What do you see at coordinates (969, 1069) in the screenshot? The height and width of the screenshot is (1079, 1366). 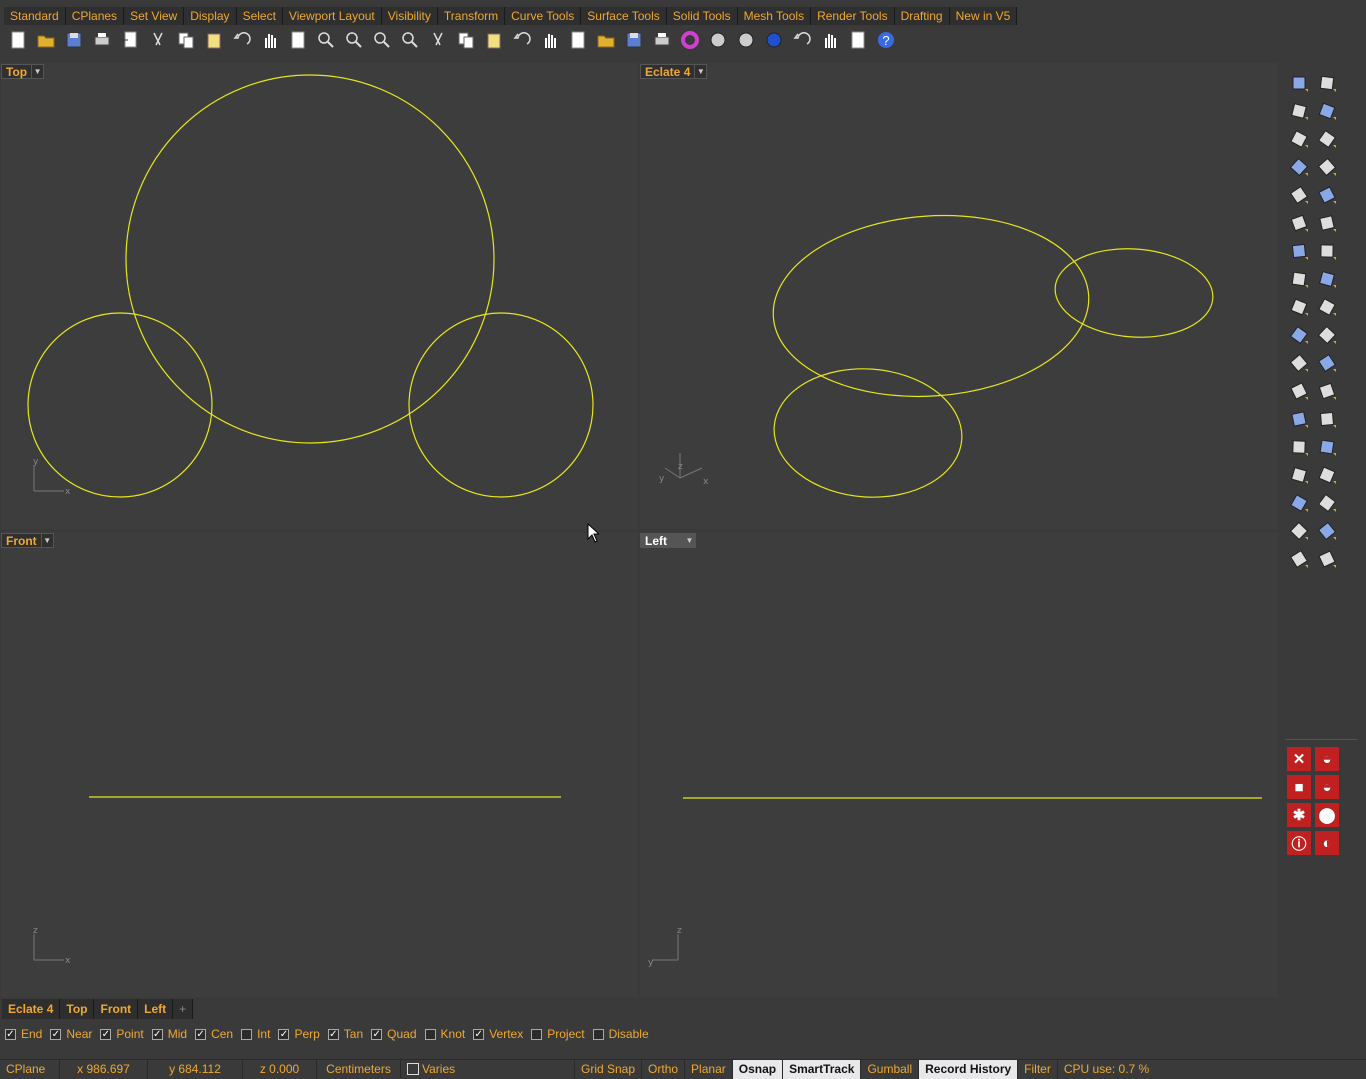 I see `toggle-record-history: Record History` at bounding box center [969, 1069].